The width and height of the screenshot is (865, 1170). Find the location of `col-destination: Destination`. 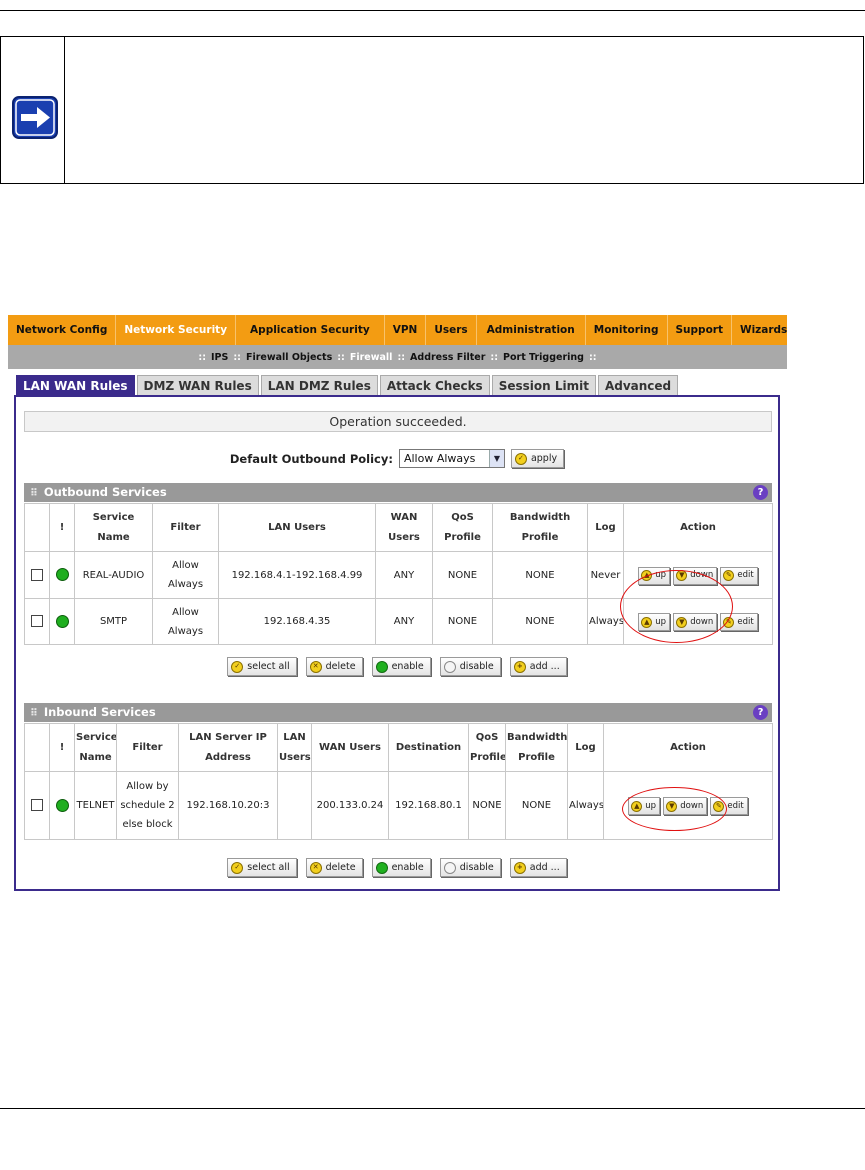

col-destination: Destination is located at coordinates (428, 747).